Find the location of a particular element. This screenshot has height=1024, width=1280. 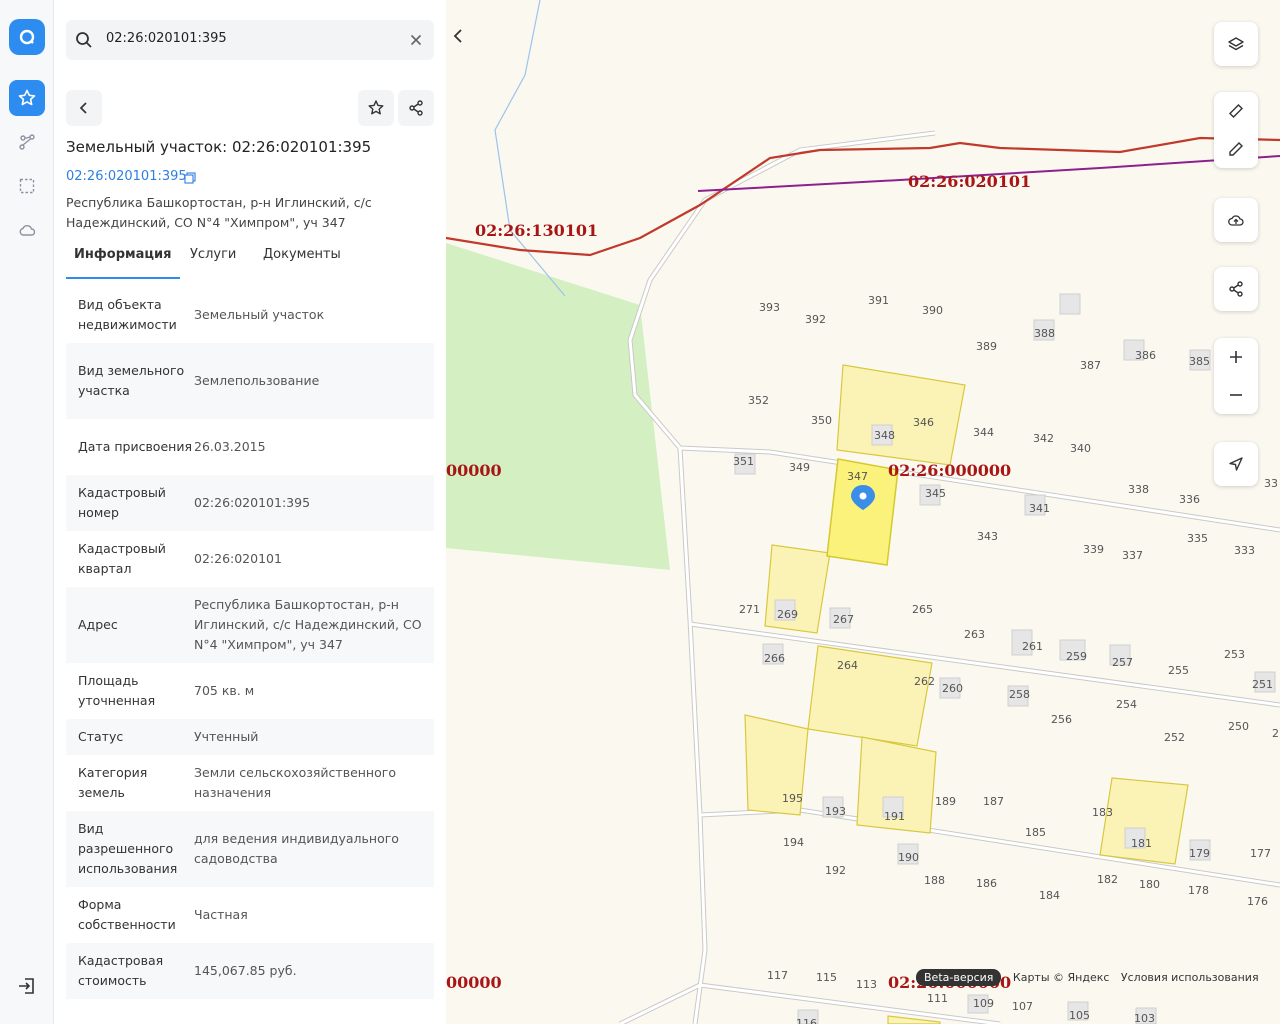

parcel-number: 387 is located at coordinates (1090, 365).